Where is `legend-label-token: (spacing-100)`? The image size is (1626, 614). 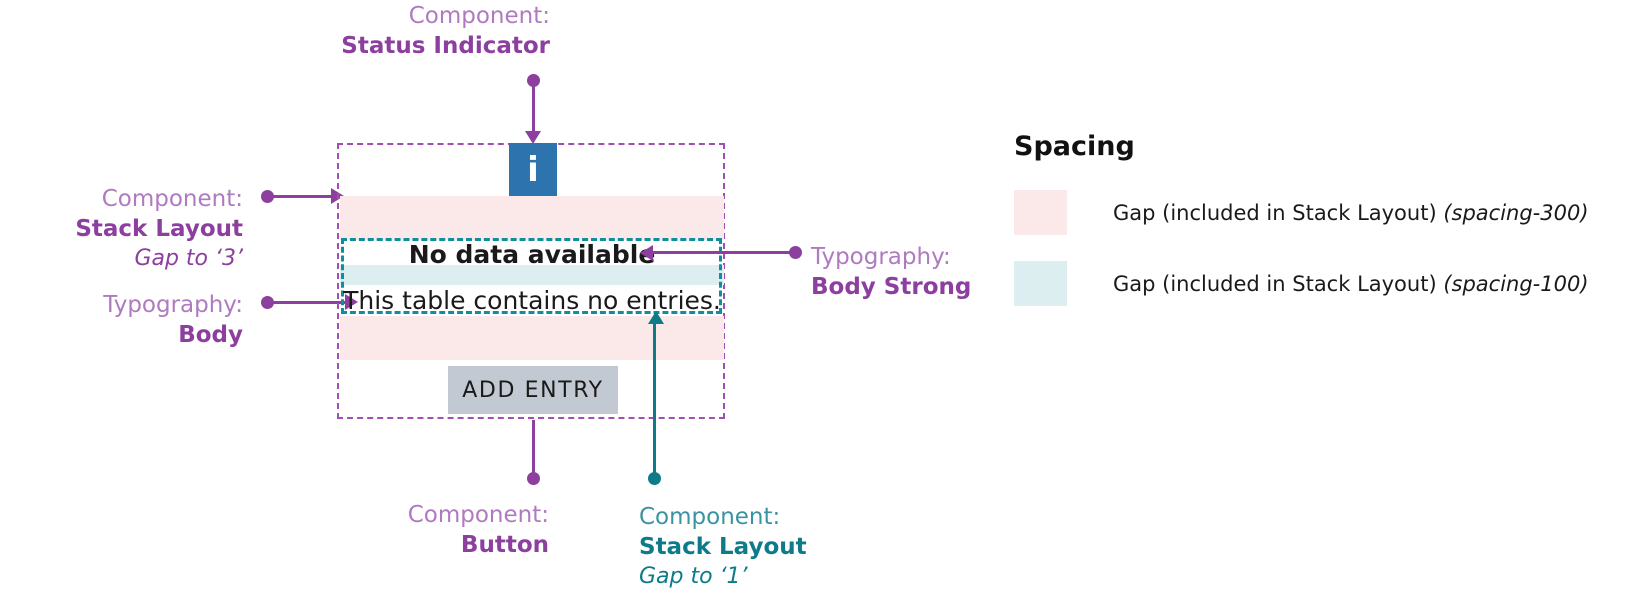
legend-label-token: (spacing-100) is located at coordinates (1516, 283).